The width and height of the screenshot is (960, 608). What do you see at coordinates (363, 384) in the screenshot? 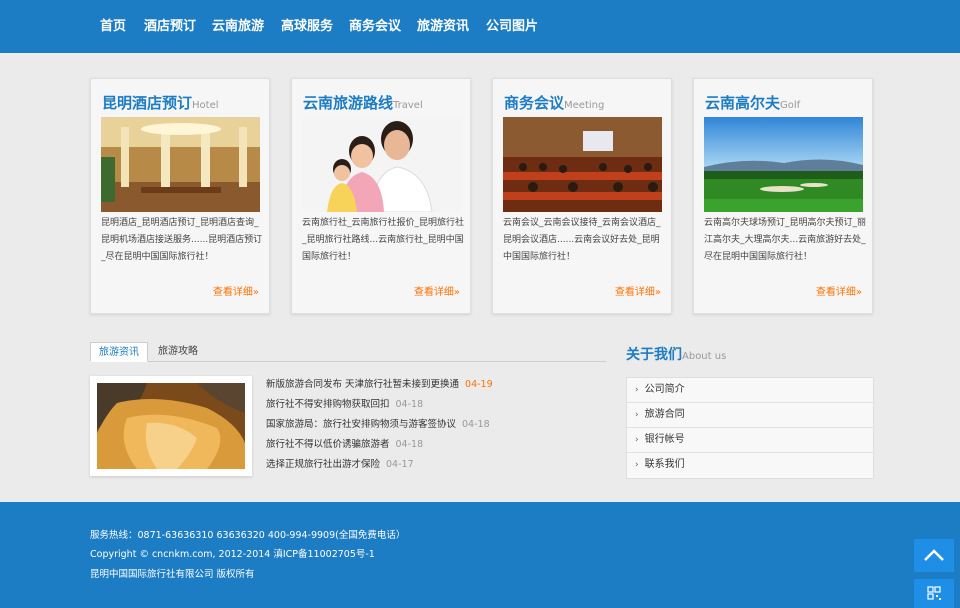
I see `news-title: 新版旅游合同发布 天津旅行社暂未接到更换通` at bounding box center [363, 384].